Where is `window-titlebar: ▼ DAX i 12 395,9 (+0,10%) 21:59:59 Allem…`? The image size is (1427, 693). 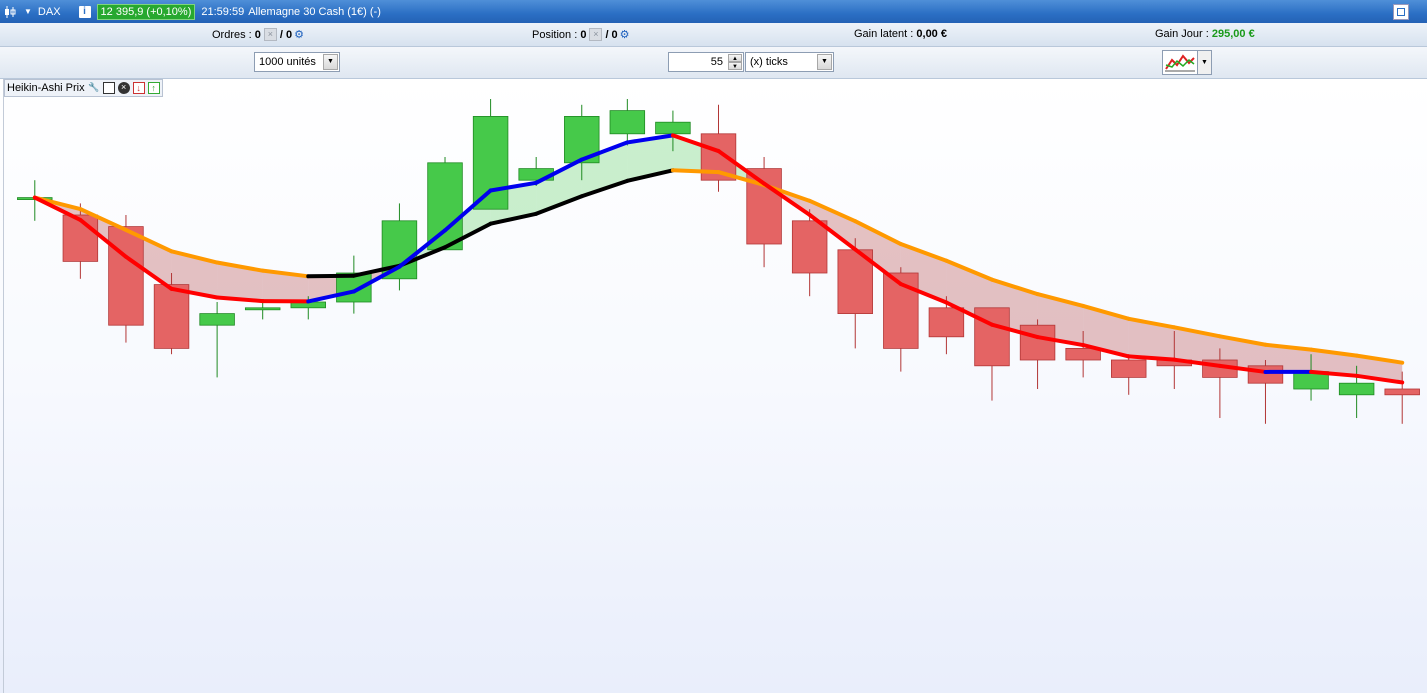 window-titlebar: ▼ DAX i 12 395,9 (+0,10%) 21:59:59 Allem… is located at coordinates (713, 11).